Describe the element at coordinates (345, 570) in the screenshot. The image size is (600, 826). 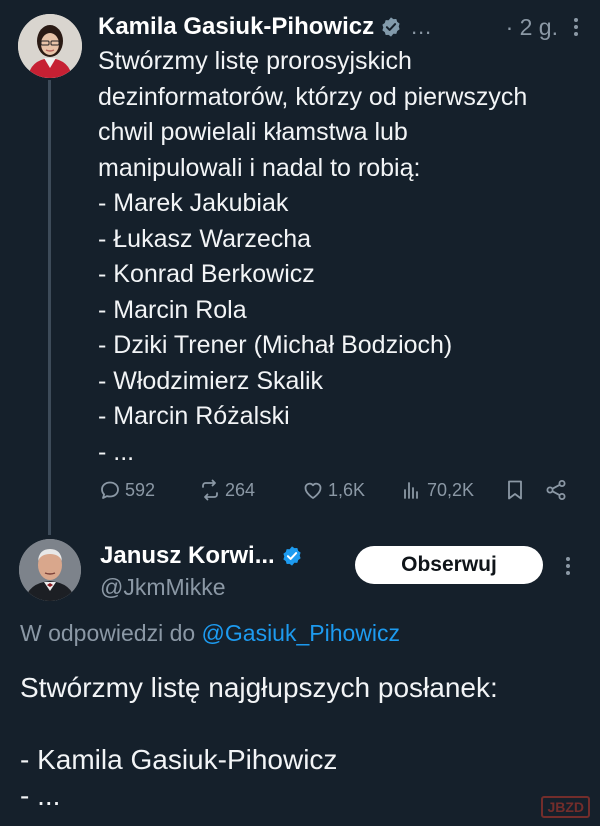
I see `tweet-header: Janusz Korwi... @JkmMikke Obserwuj` at that location.